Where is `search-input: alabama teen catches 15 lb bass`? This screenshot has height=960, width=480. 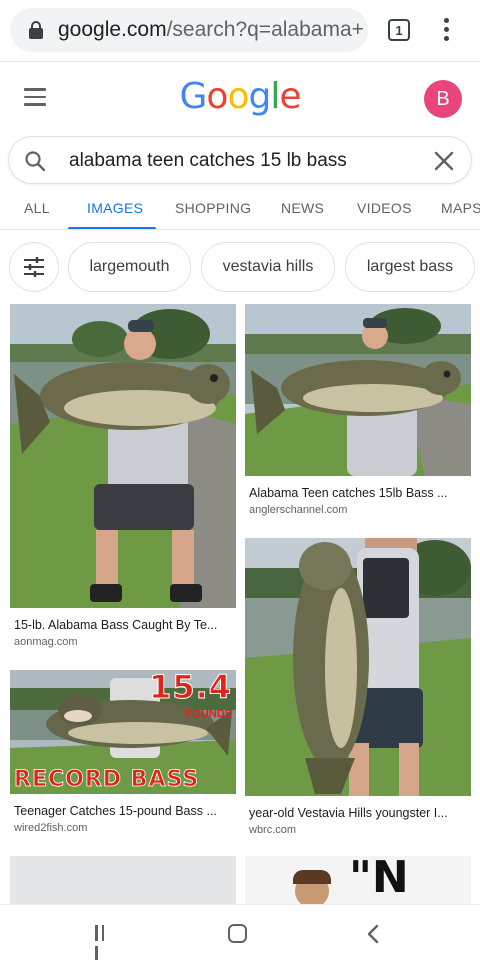 search-input: alabama teen catches 15 lb bass is located at coordinates (240, 160).